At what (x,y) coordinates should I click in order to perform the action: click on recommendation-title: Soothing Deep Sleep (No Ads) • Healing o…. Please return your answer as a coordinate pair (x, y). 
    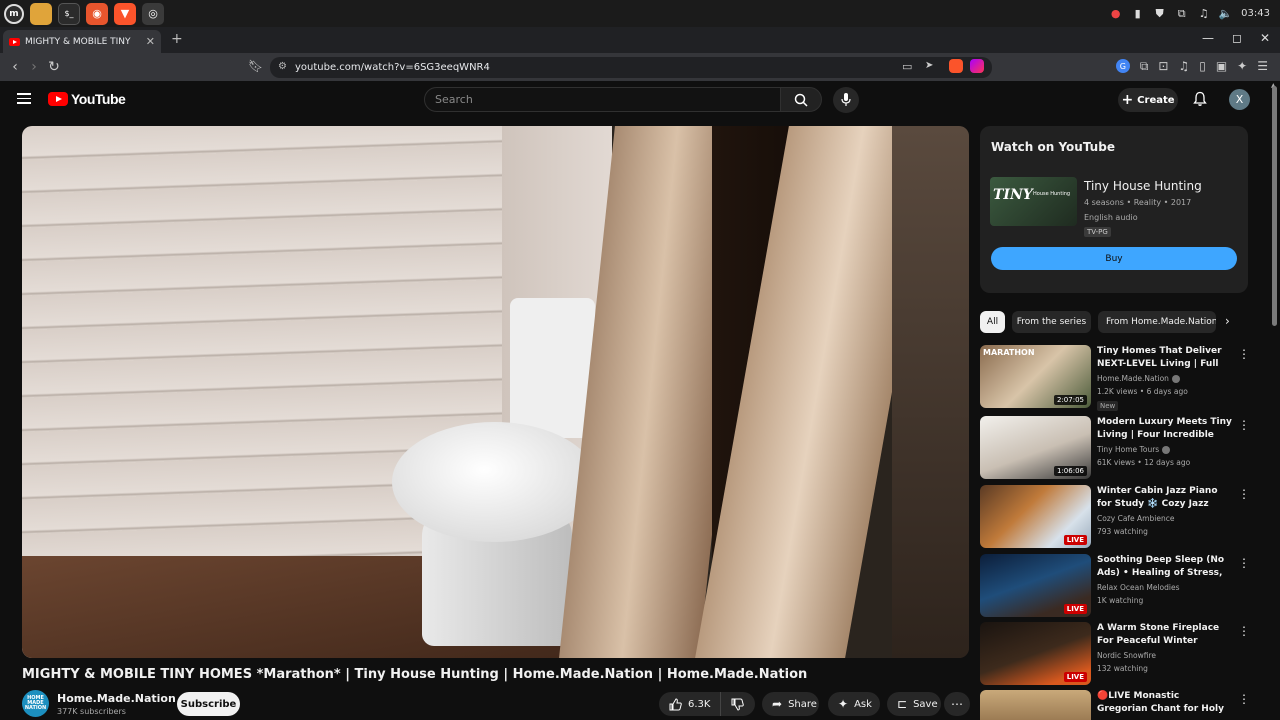
    Looking at the image, I should click on (1164, 567).